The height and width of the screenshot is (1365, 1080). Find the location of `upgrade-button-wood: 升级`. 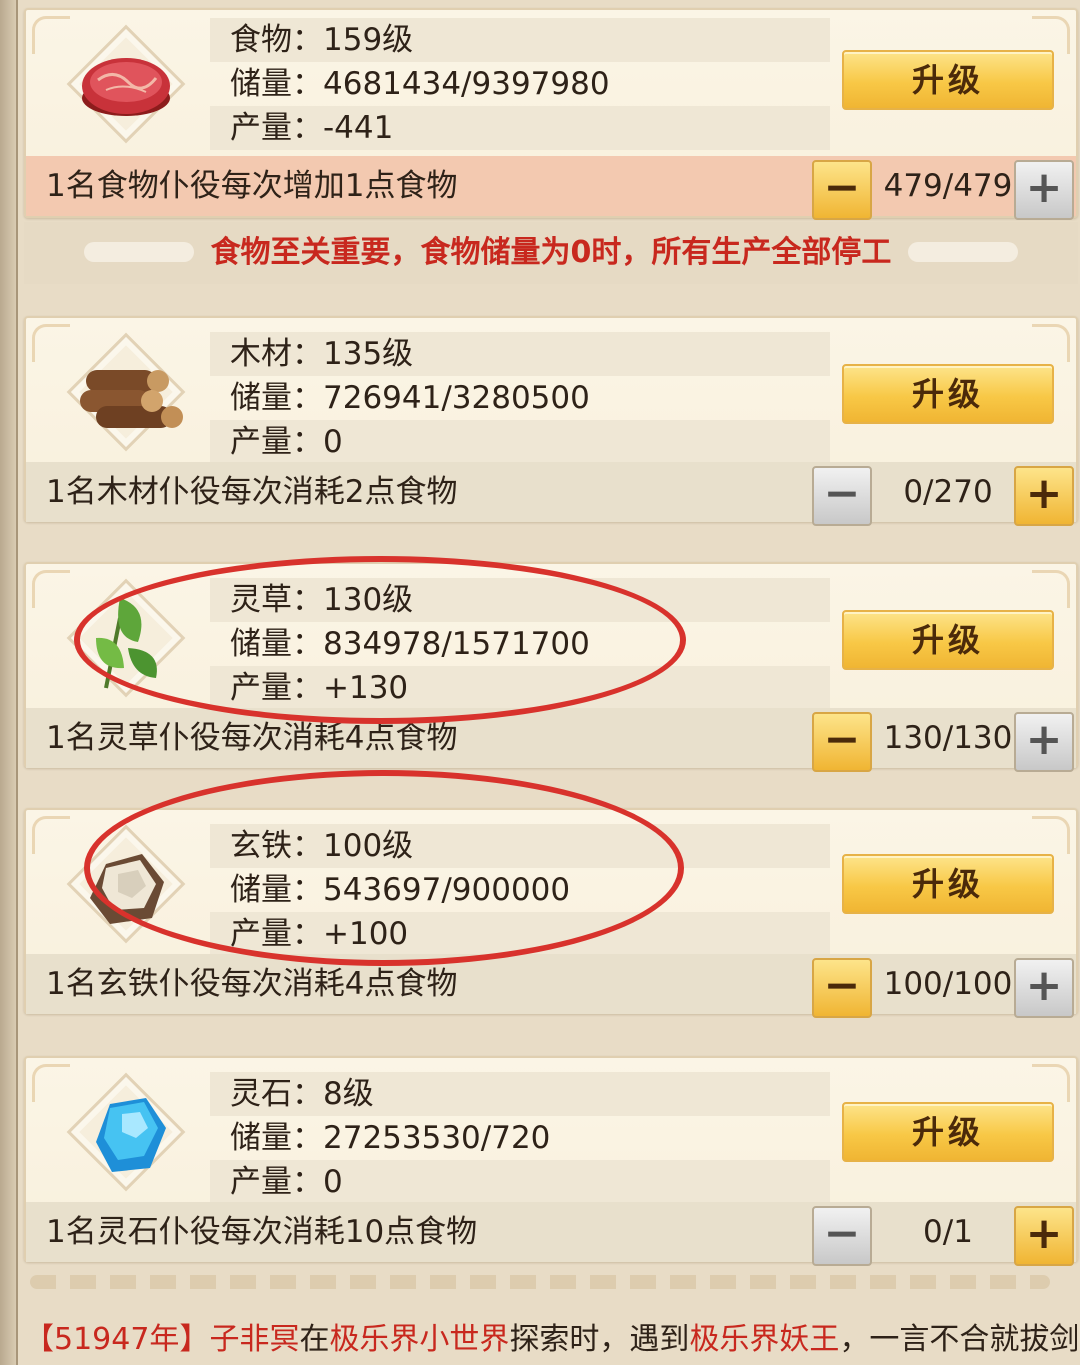

upgrade-button-wood: 升级 is located at coordinates (948, 394).